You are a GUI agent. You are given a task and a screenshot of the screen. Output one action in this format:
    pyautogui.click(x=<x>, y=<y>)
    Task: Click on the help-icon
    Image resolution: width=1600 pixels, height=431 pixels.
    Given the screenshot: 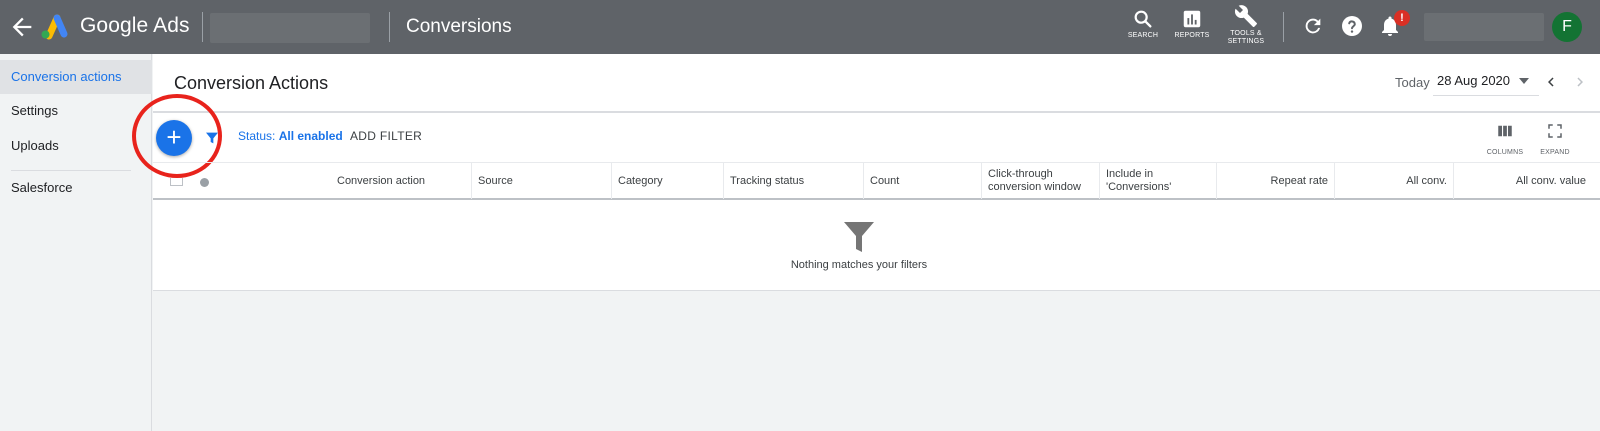 What is the action you would take?
    pyautogui.click(x=1352, y=26)
    